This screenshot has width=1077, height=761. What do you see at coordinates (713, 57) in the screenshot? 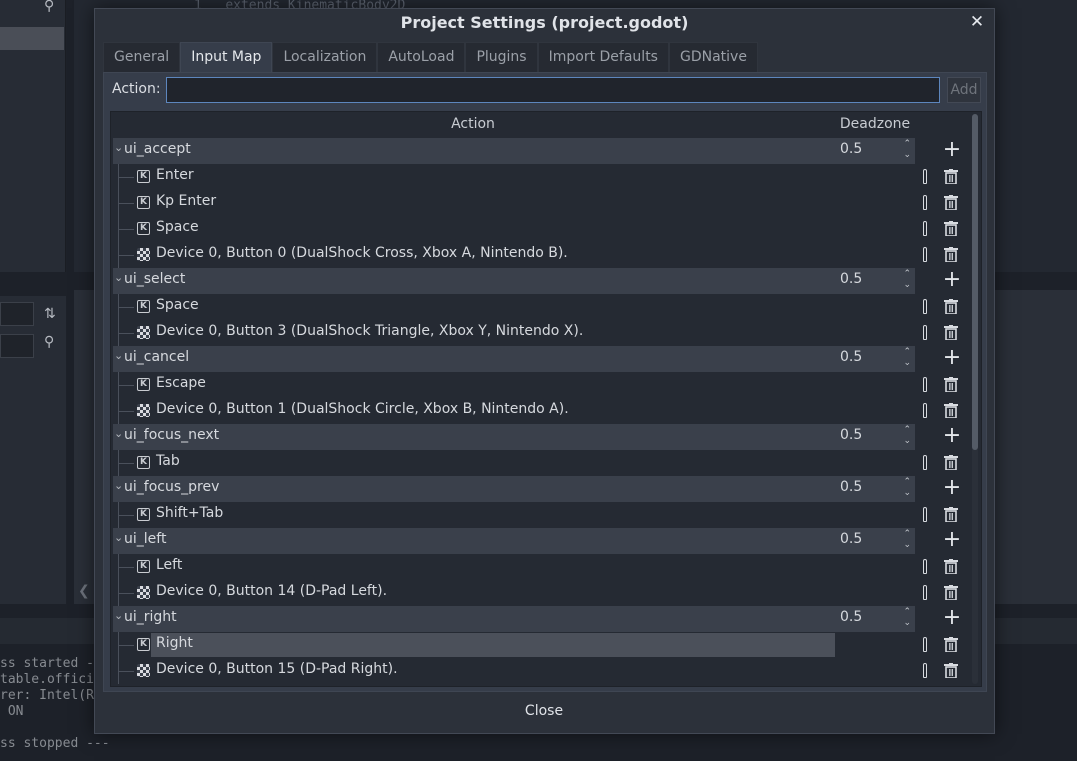
I see `tab-gdnative: GDNative` at bounding box center [713, 57].